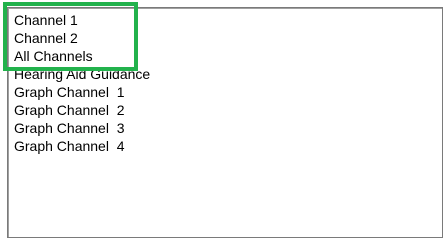  What do you see at coordinates (82, 38) in the screenshot?
I see `list-item-channel-2: Channel 2` at bounding box center [82, 38].